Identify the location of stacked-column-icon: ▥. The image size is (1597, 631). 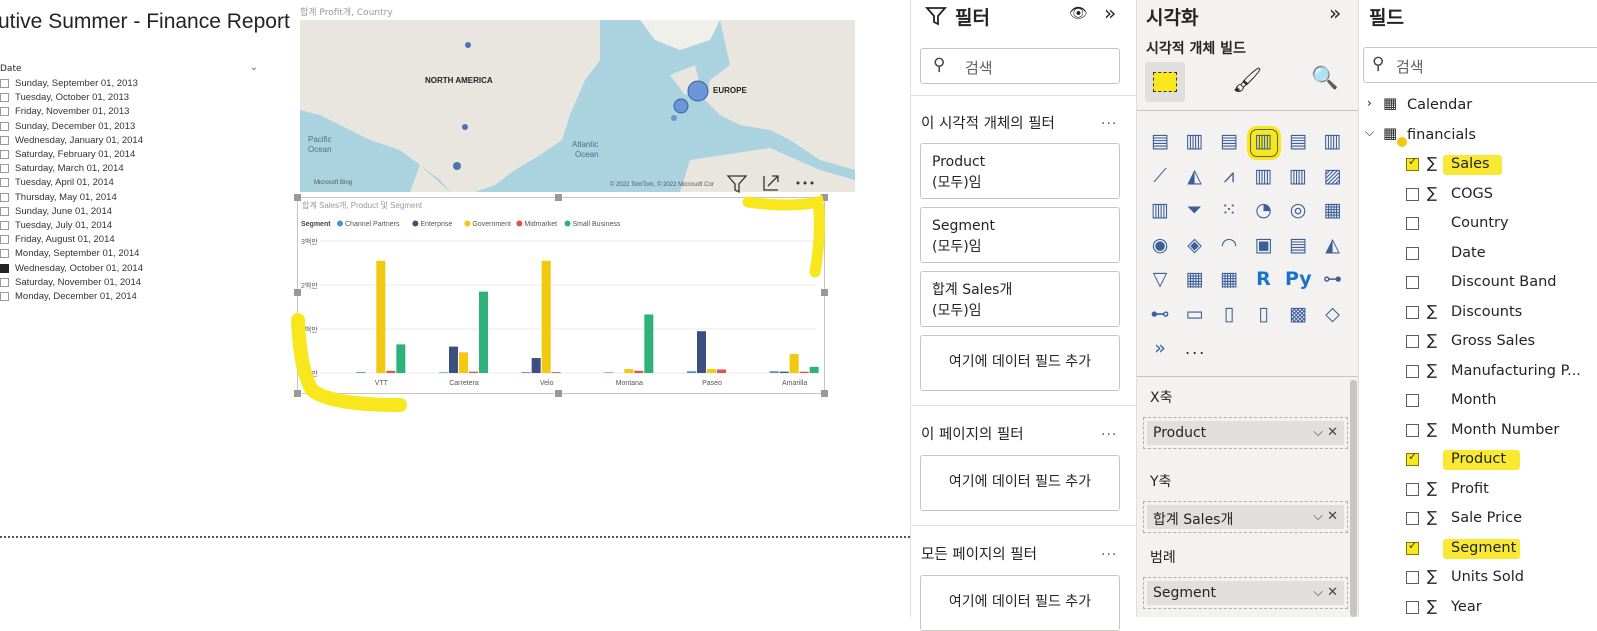
(1195, 143).